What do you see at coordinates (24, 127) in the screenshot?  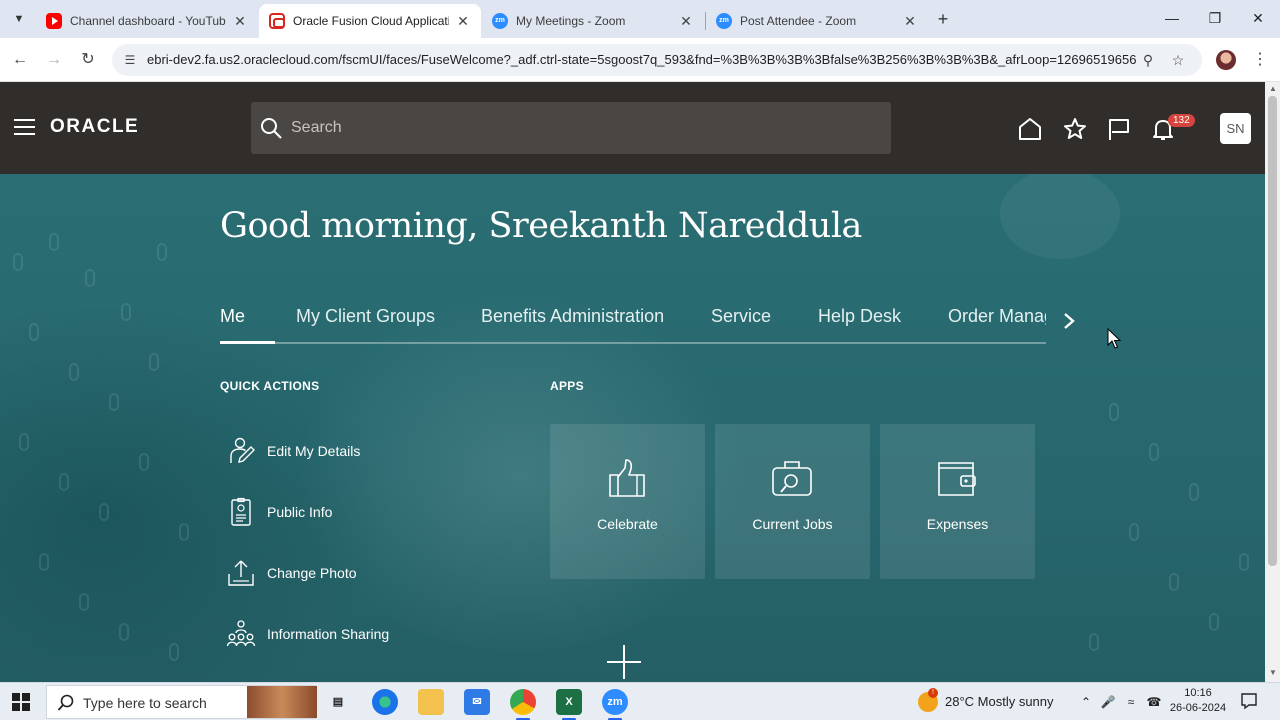 I see `hamburger-menu-icon` at bounding box center [24, 127].